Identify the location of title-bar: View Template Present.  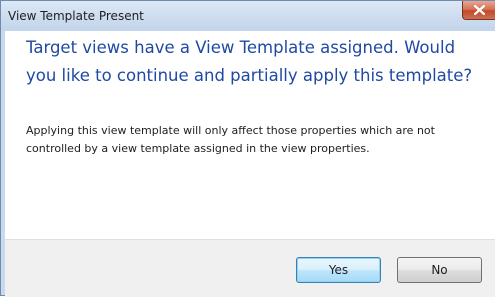
(248, 16).